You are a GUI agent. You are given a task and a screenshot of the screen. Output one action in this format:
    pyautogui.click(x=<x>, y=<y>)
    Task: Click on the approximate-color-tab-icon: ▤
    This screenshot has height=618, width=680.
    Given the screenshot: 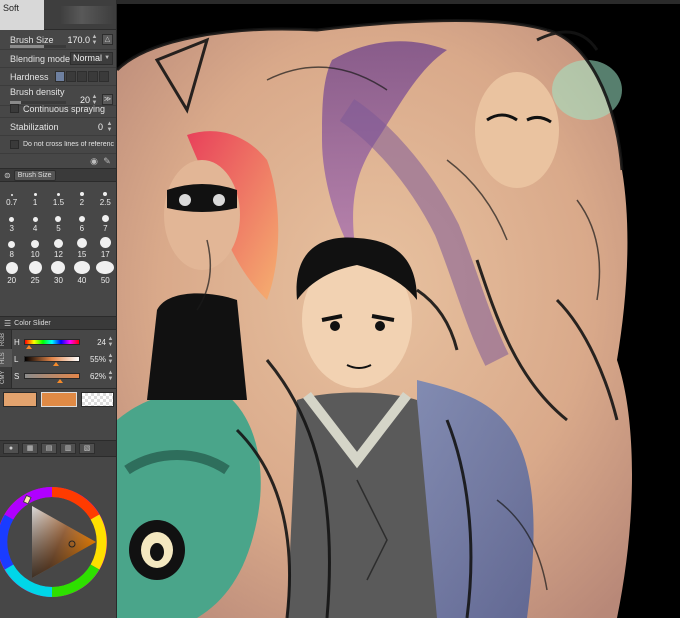 What is the action you would take?
    pyautogui.click(x=49, y=448)
    